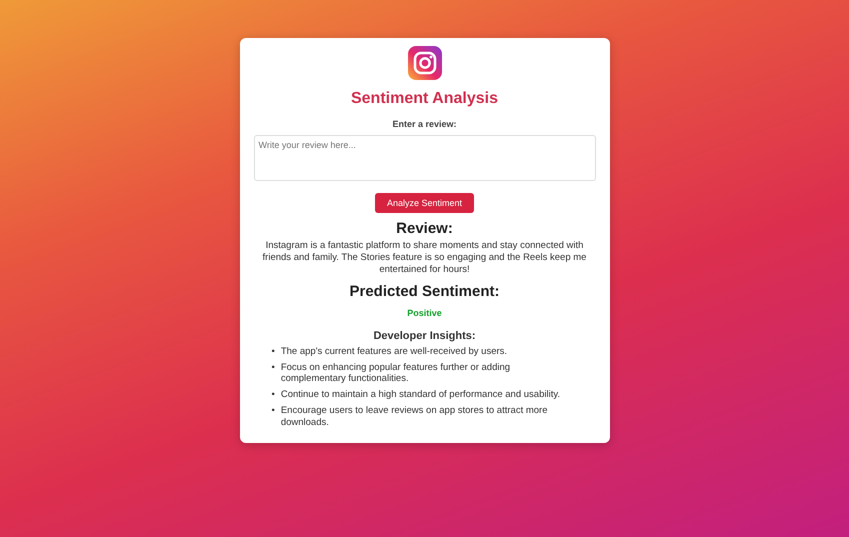 The height and width of the screenshot is (537, 849). Describe the element at coordinates (424, 336) in the screenshot. I see `insights-heading: Developer Insights:` at that location.